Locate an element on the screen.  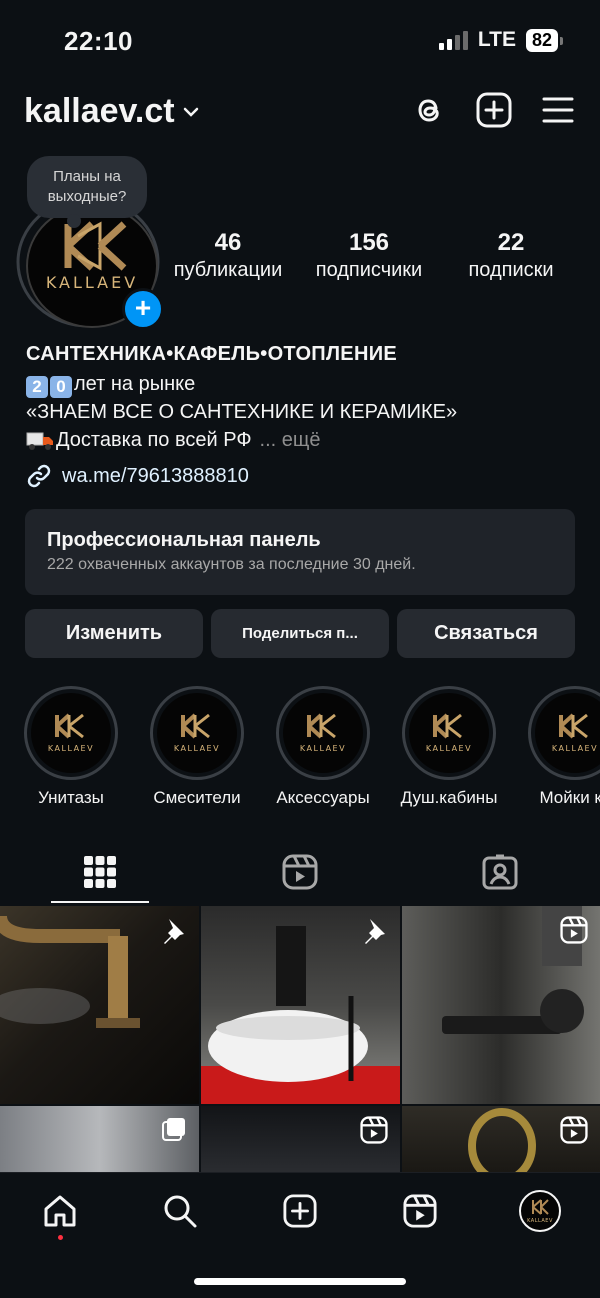
highlight-label: Аксессуары is located at coordinates (323, 797).